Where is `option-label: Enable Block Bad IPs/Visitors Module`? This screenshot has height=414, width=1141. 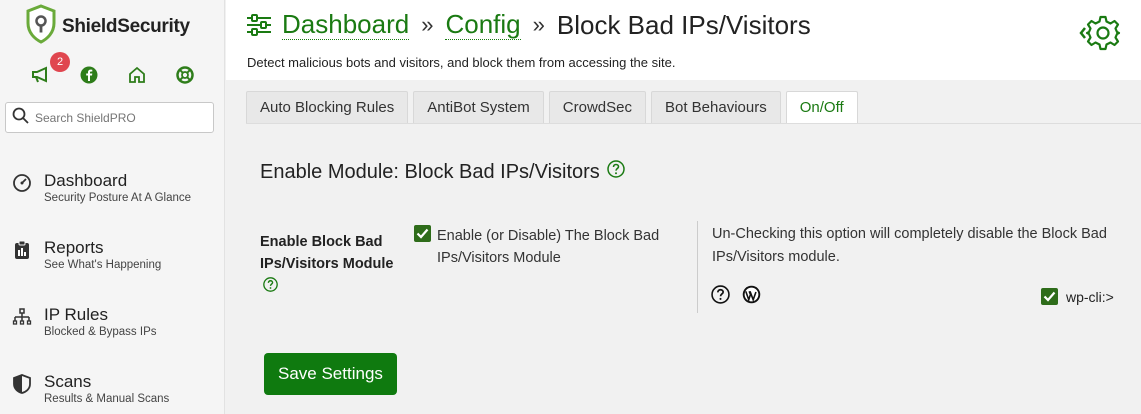 option-label: Enable Block Bad IPs/Visitors Module is located at coordinates (330, 264).